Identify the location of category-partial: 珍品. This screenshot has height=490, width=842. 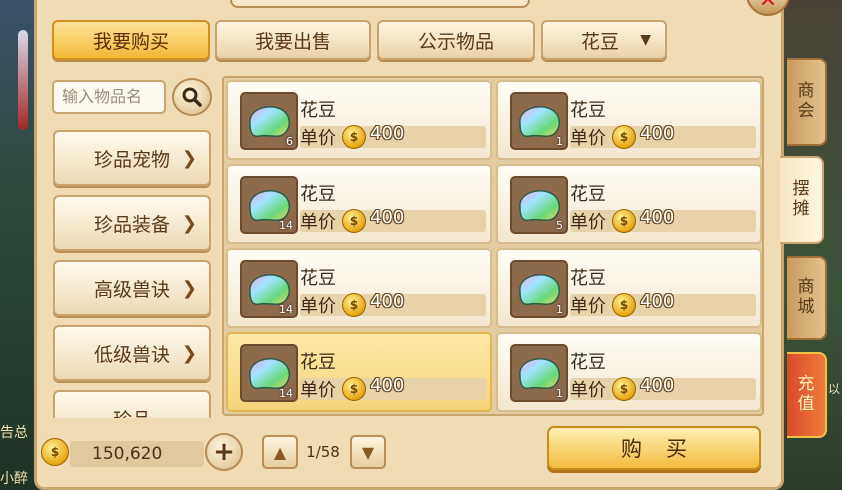
(132, 404).